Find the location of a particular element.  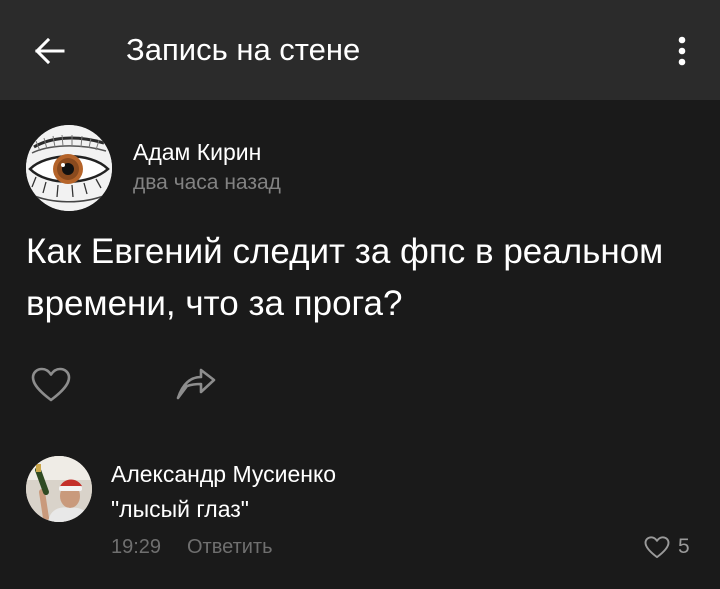

comment-like-button: 5 is located at coordinates (667, 547).